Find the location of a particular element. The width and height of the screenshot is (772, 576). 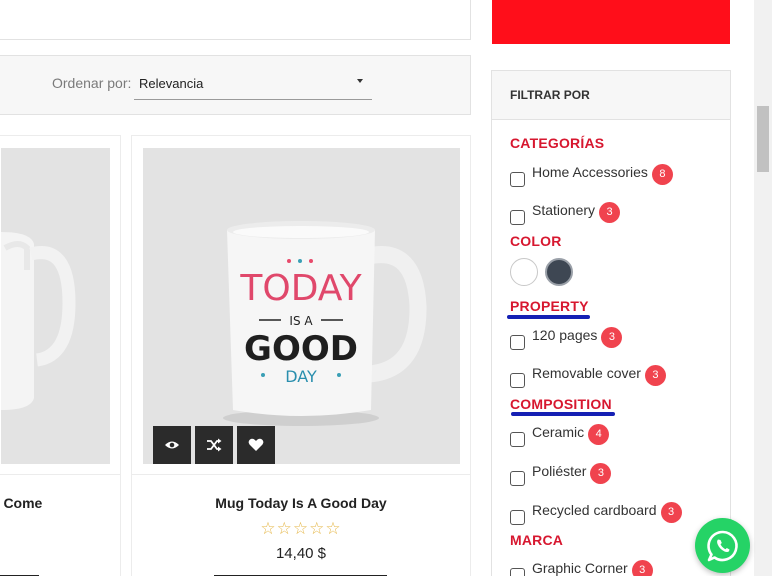

top-content-box is located at coordinates (235, 20).